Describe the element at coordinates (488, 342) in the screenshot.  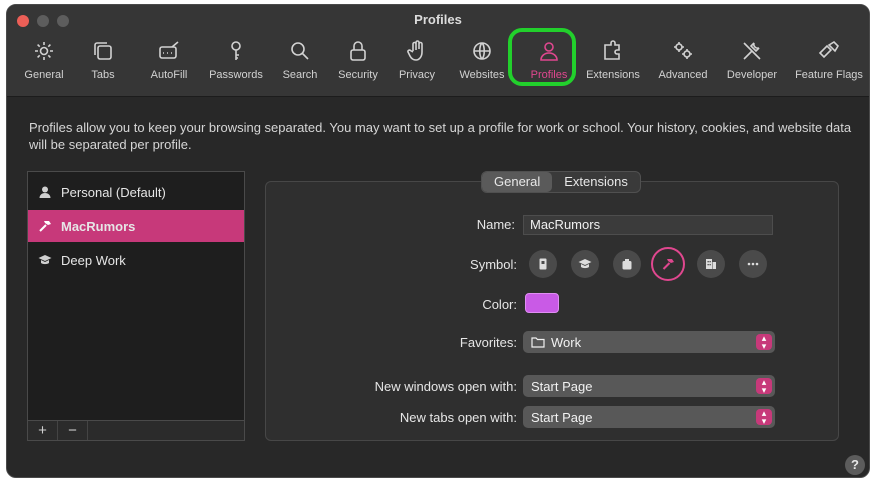
I see `favorites-label: Favorites:` at that location.